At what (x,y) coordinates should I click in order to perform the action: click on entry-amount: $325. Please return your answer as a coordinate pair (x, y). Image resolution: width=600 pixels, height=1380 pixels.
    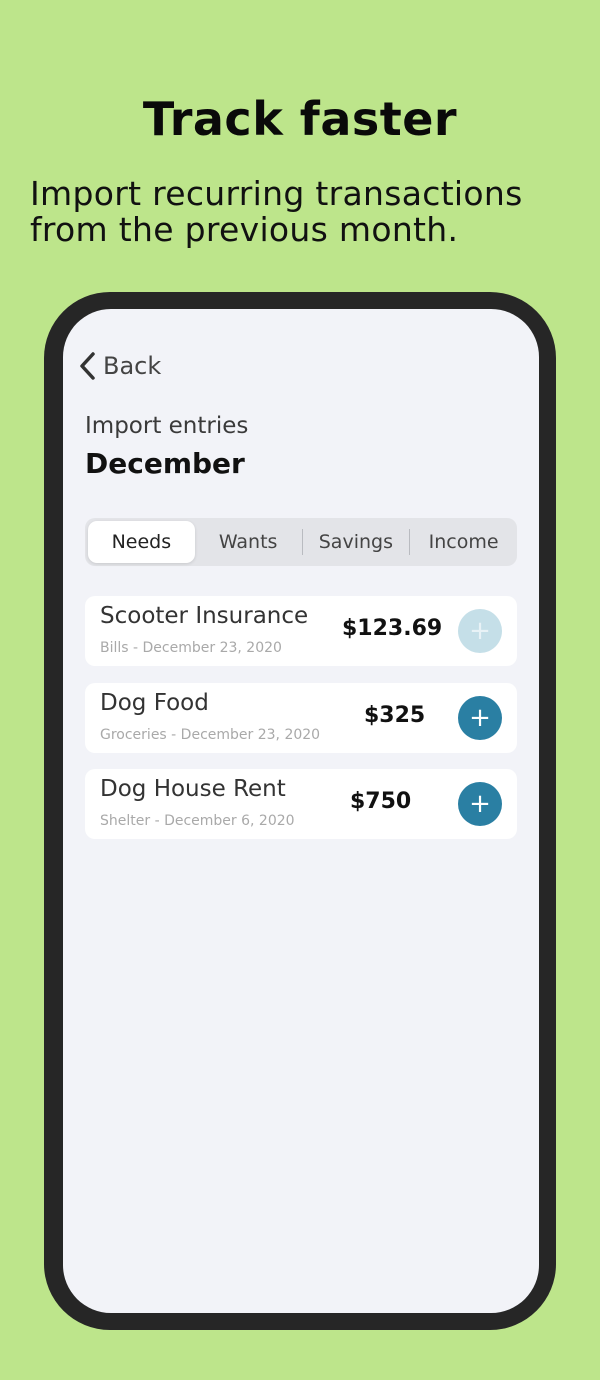
    Looking at the image, I should click on (395, 715).